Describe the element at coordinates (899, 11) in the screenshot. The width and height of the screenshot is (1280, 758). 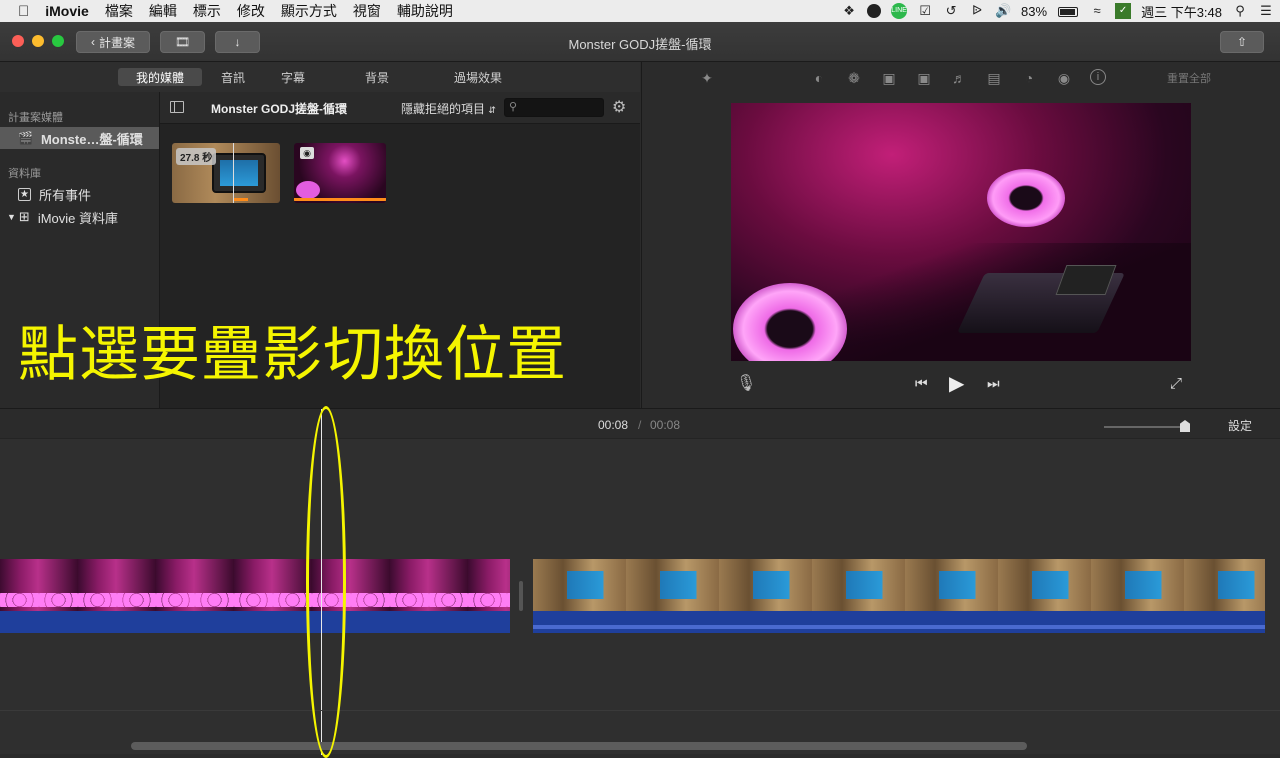
I see `line-icon: LINE` at that location.